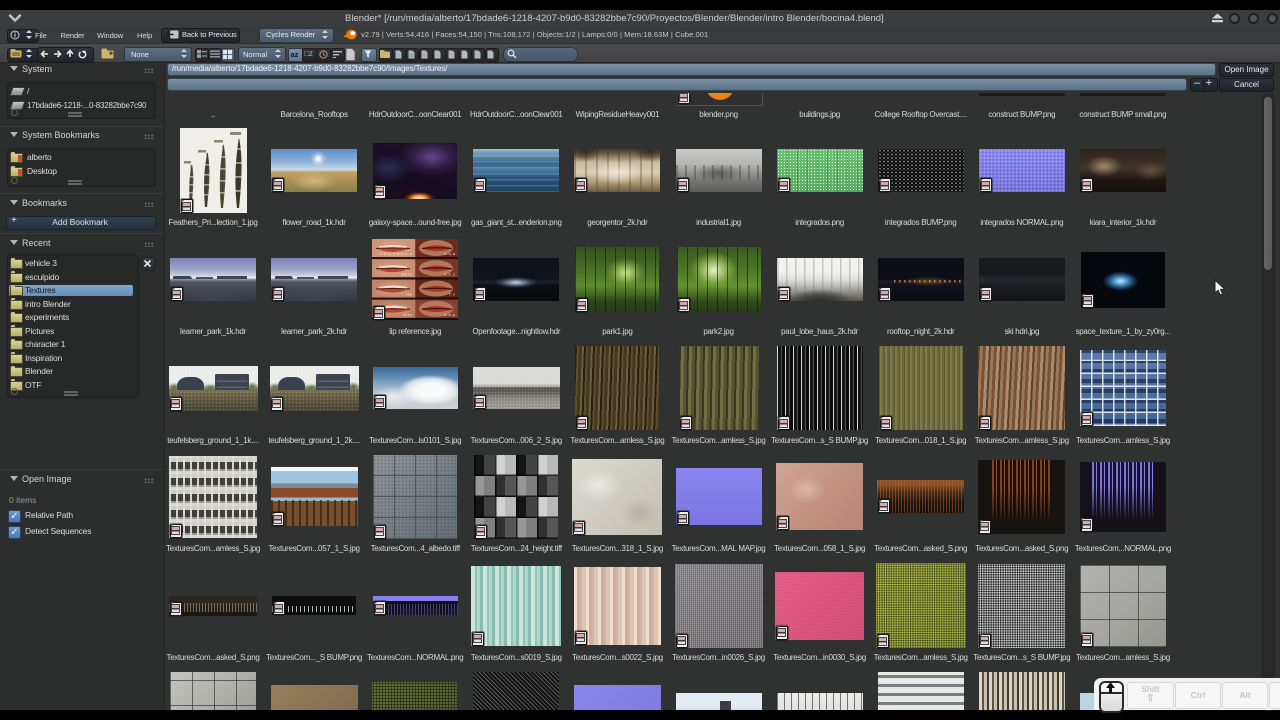 The height and width of the screenshot is (720, 1280). What do you see at coordinates (449, 274) in the screenshot?
I see `svg-text: a.e.i` at bounding box center [449, 274].